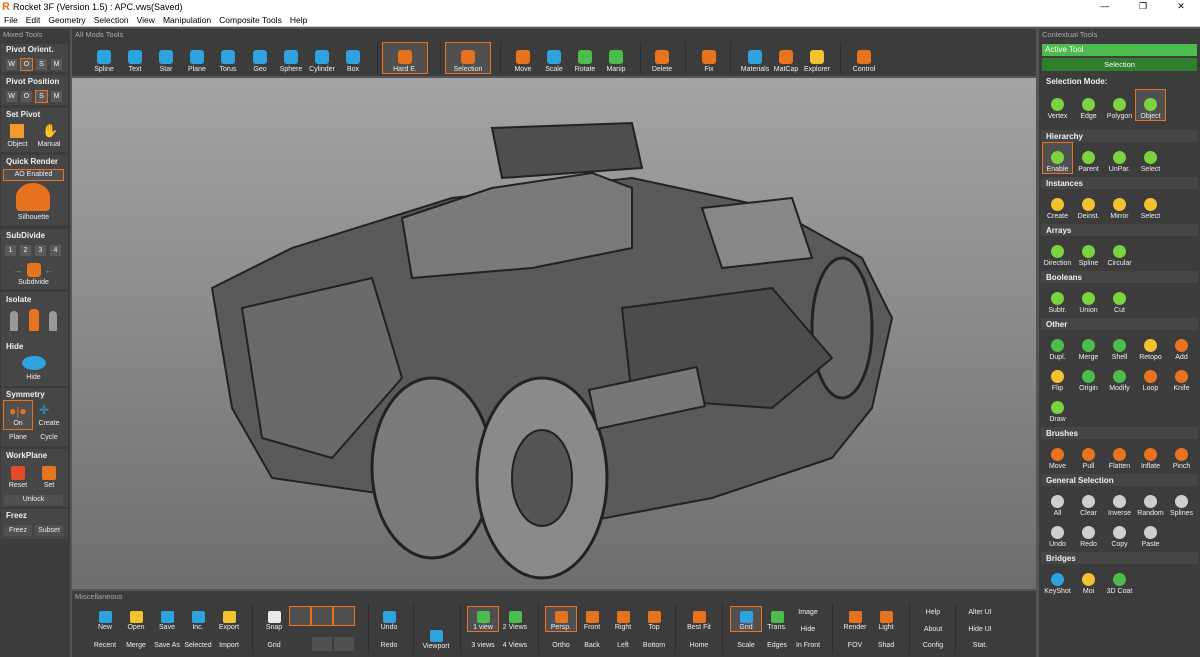 The height and width of the screenshot is (657, 1200). Describe the element at coordinates (1119, 158) in the screenshot. I see `hierarchy-2-button: UnPar.` at that location.